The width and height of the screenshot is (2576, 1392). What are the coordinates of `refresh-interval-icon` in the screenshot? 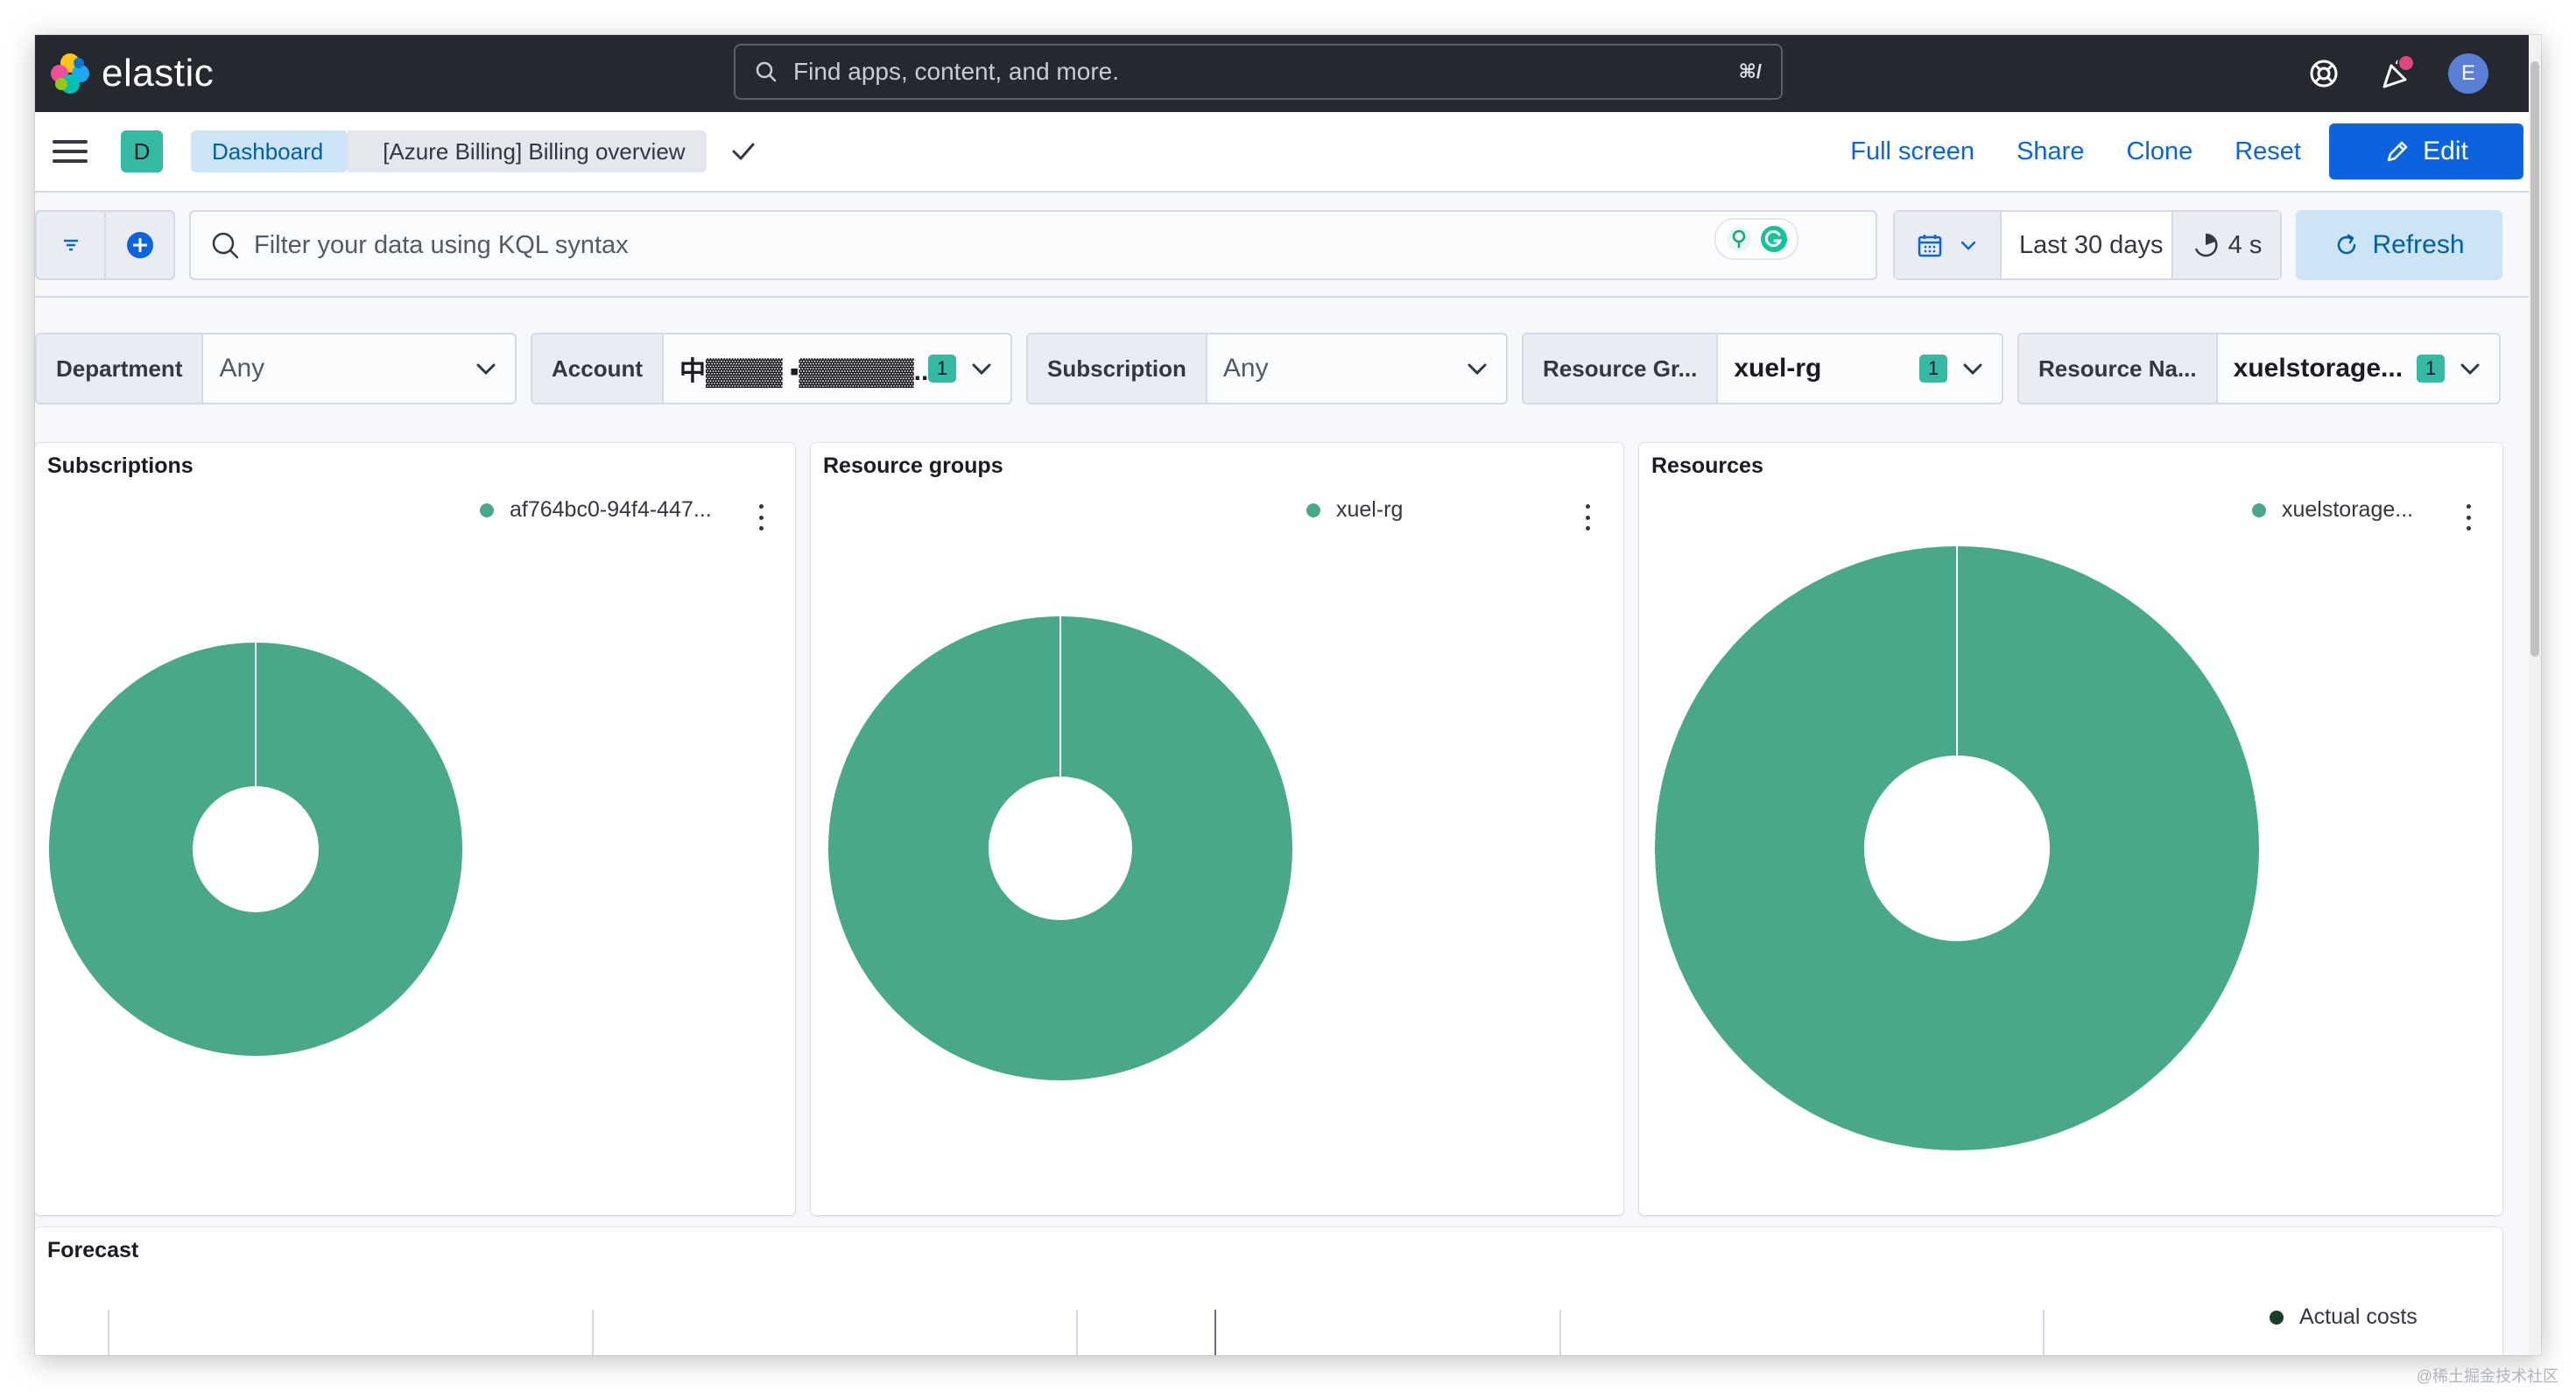 It's located at (2206, 245).